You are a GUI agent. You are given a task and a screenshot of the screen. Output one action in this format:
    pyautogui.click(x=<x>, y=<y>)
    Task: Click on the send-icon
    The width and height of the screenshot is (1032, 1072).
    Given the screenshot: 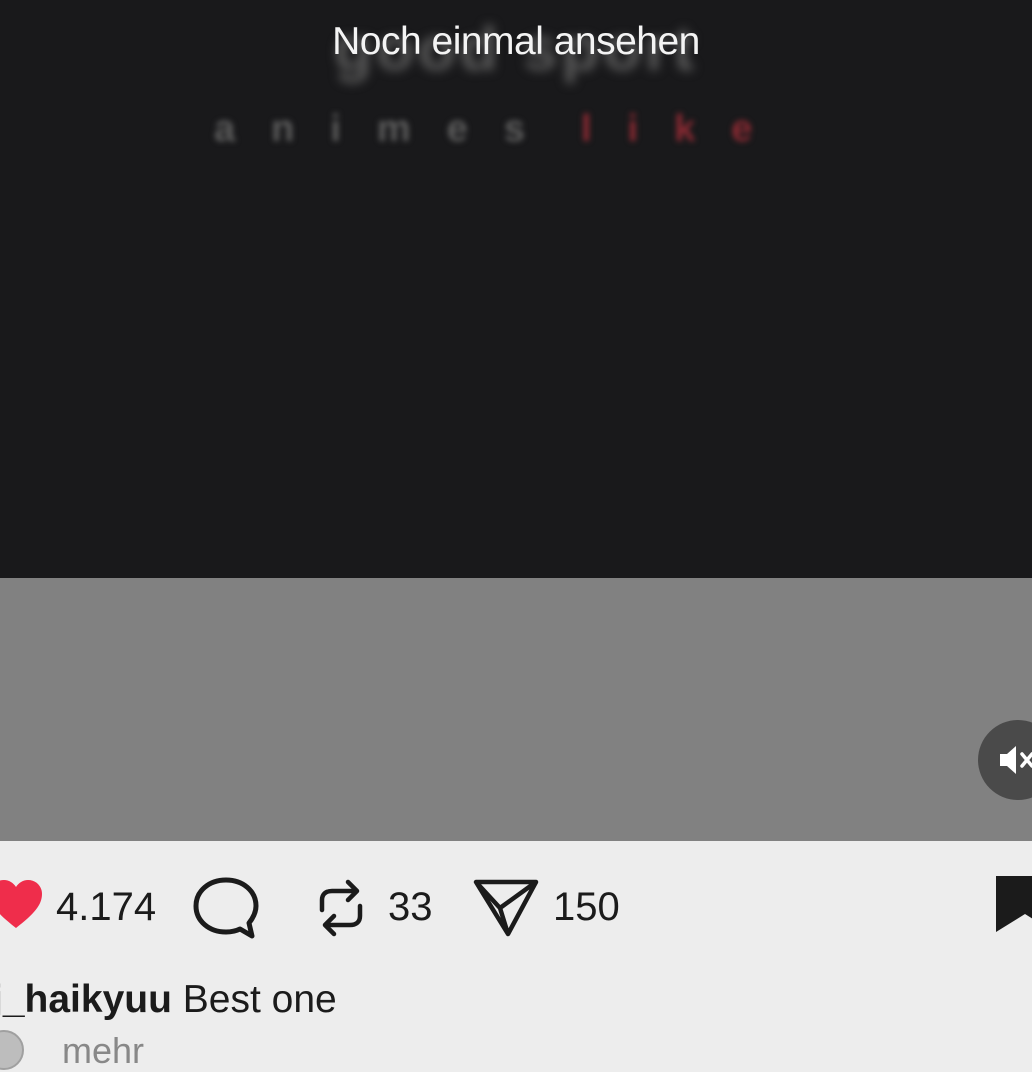 What is the action you would take?
    pyautogui.click(x=506, y=908)
    